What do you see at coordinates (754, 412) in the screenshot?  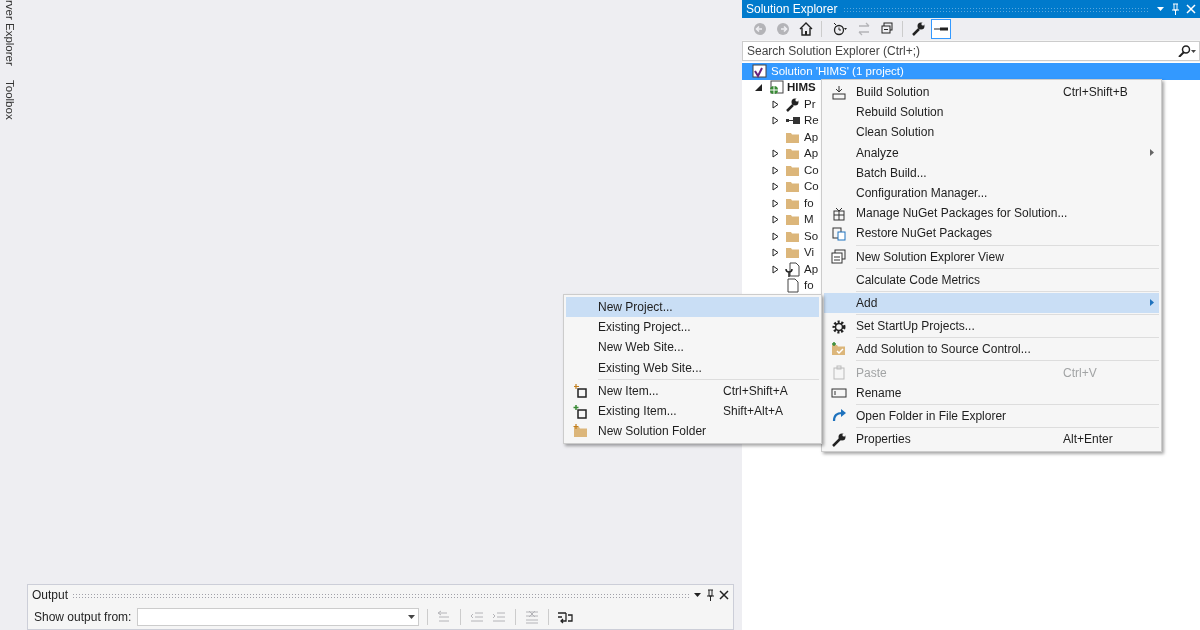 I see `shortcut-text: Shift+Alt+A` at bounding box center [754, 412].